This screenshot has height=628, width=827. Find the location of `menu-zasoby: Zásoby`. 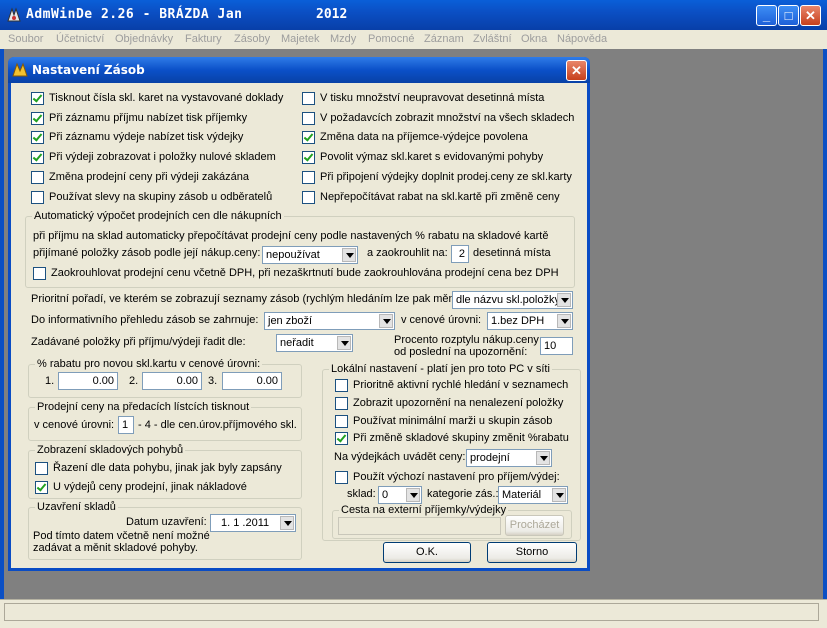

menu-zasoby: Zásoby is located at coordinates (252, 39).